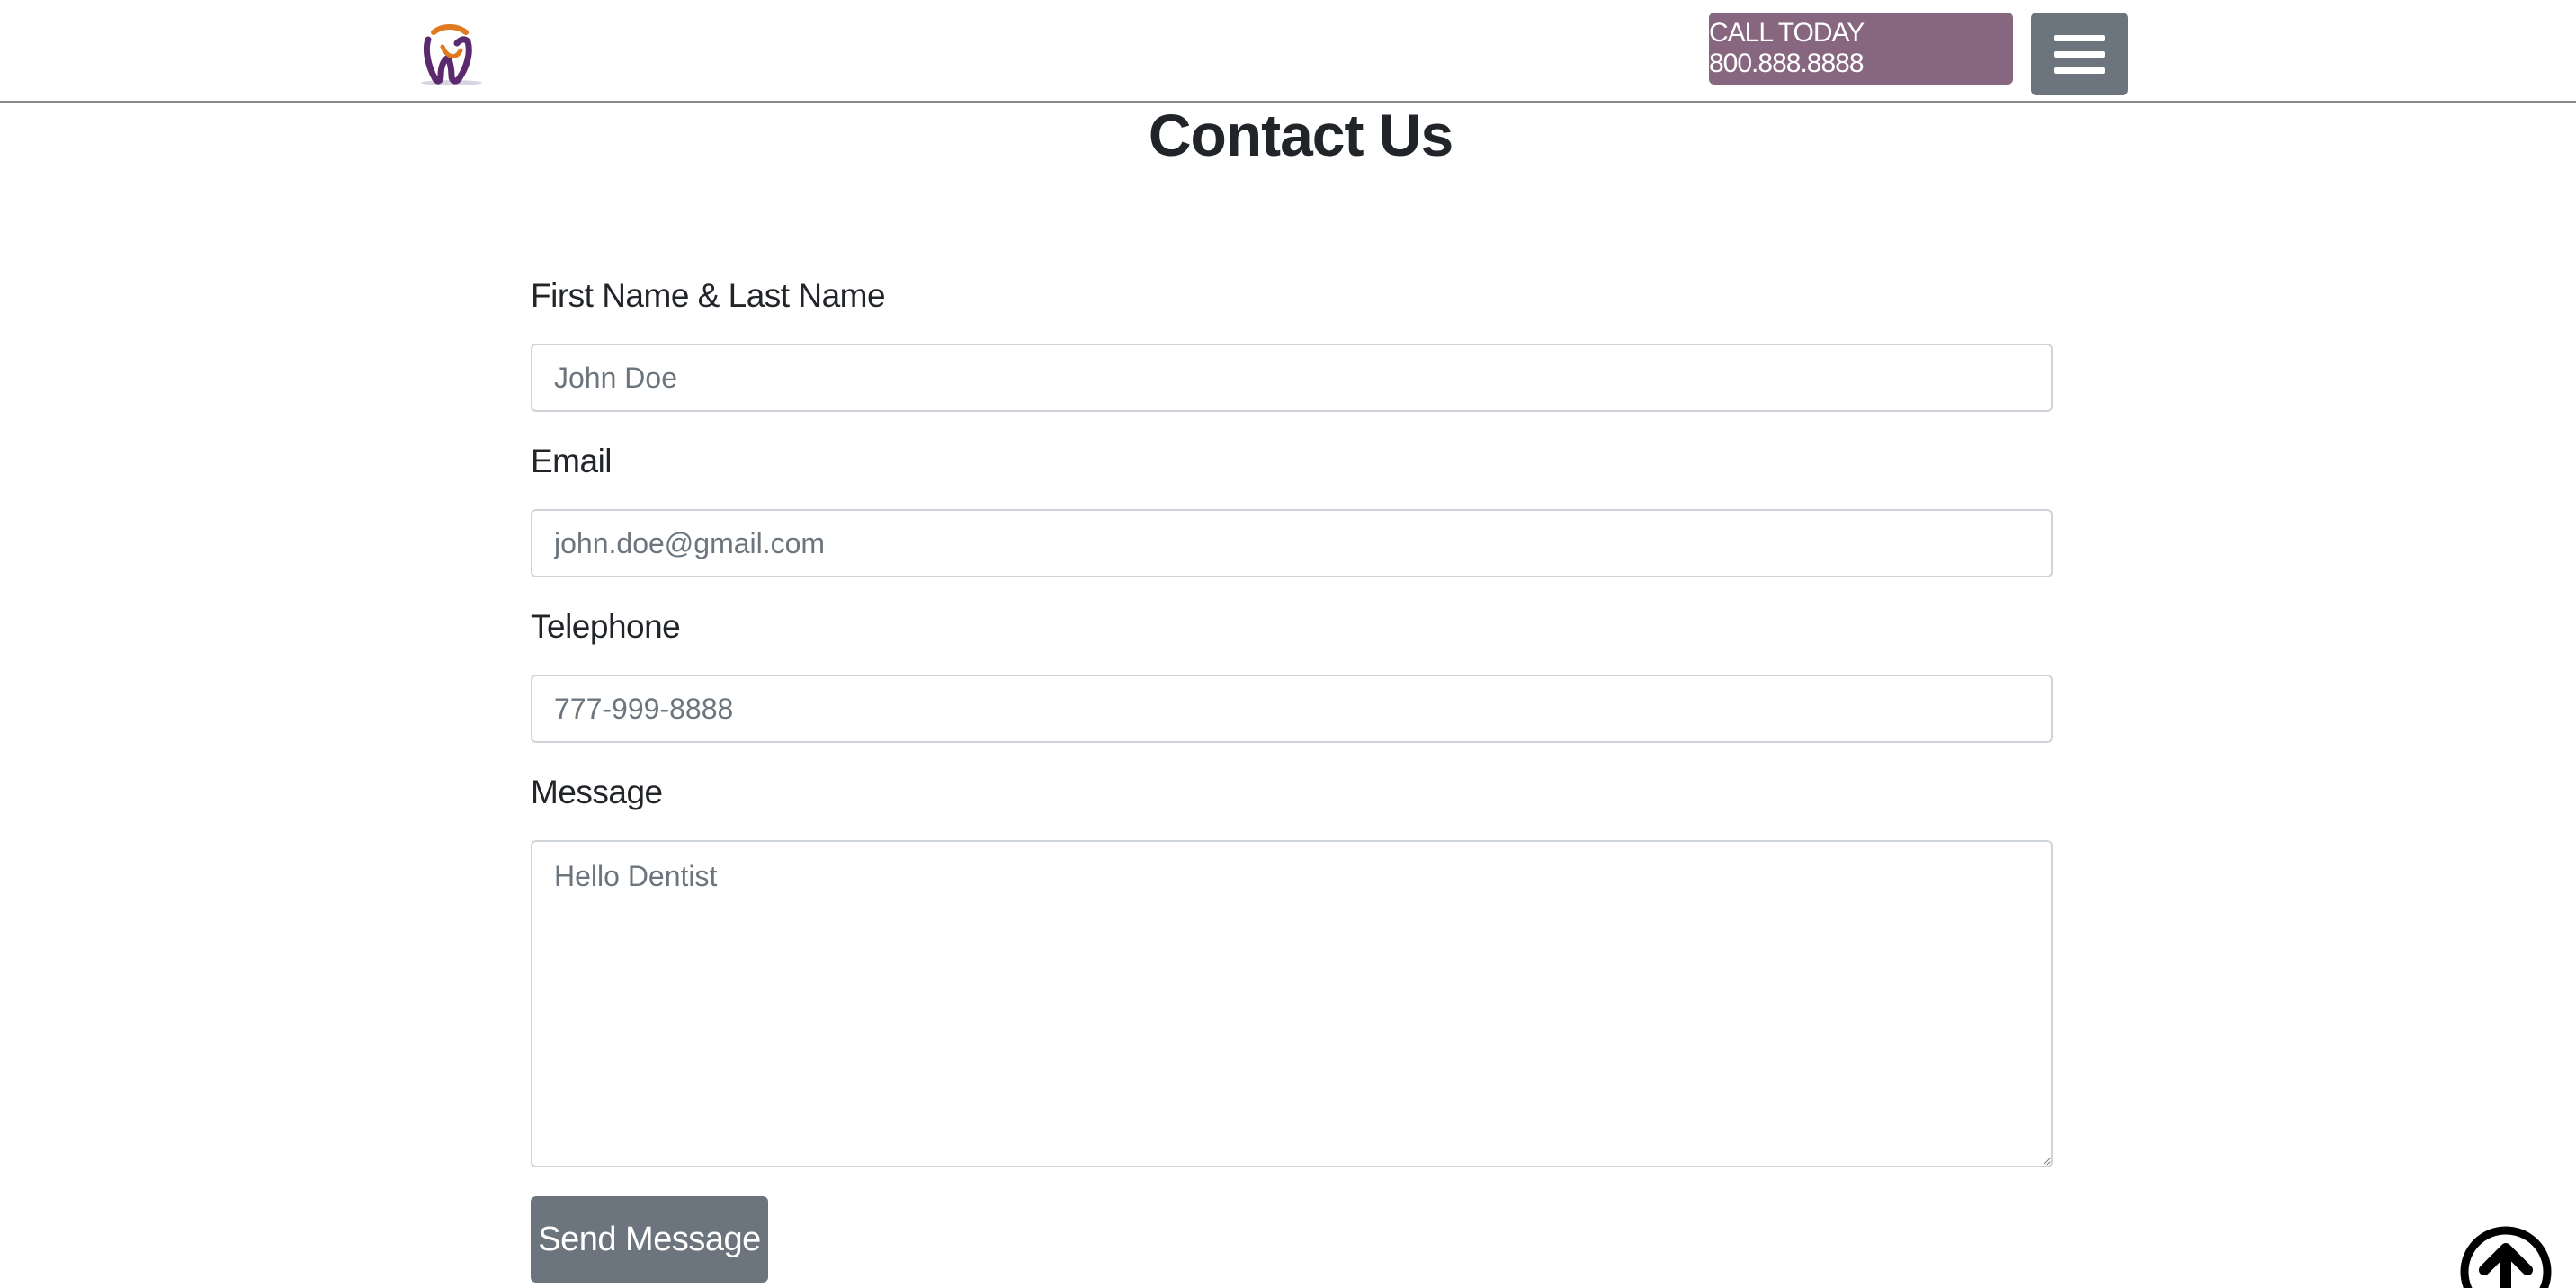 Image resolution: width=2576 pixels, height=1288 pixels. Describe the element at coordinates (649, 1239) in the screenshot. I see `send-message-button: Send Message` at that location.